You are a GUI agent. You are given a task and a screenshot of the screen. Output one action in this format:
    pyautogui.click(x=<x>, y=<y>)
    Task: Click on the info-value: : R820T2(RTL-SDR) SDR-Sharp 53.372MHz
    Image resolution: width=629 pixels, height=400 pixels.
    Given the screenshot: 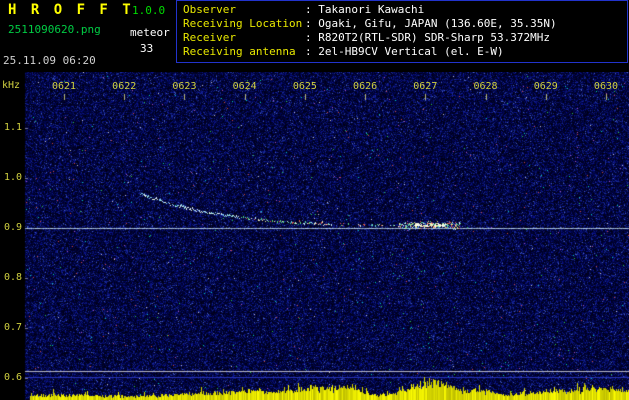 What is the action you would take?
    pyautogui.click(x=428, y=37)
    